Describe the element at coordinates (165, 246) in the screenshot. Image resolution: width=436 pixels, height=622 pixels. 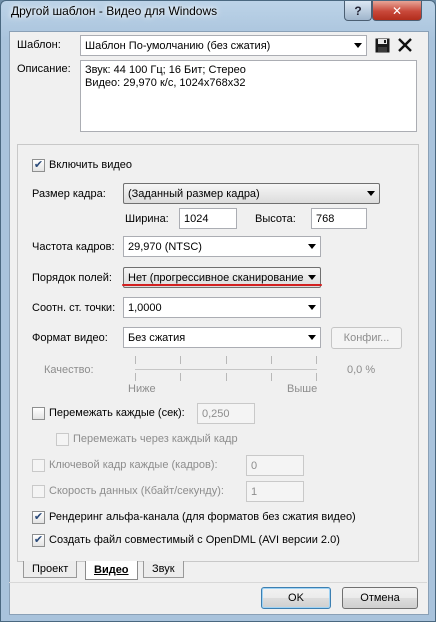
I see `frame-rate-value: 29,970 (NTSC)` at that location.